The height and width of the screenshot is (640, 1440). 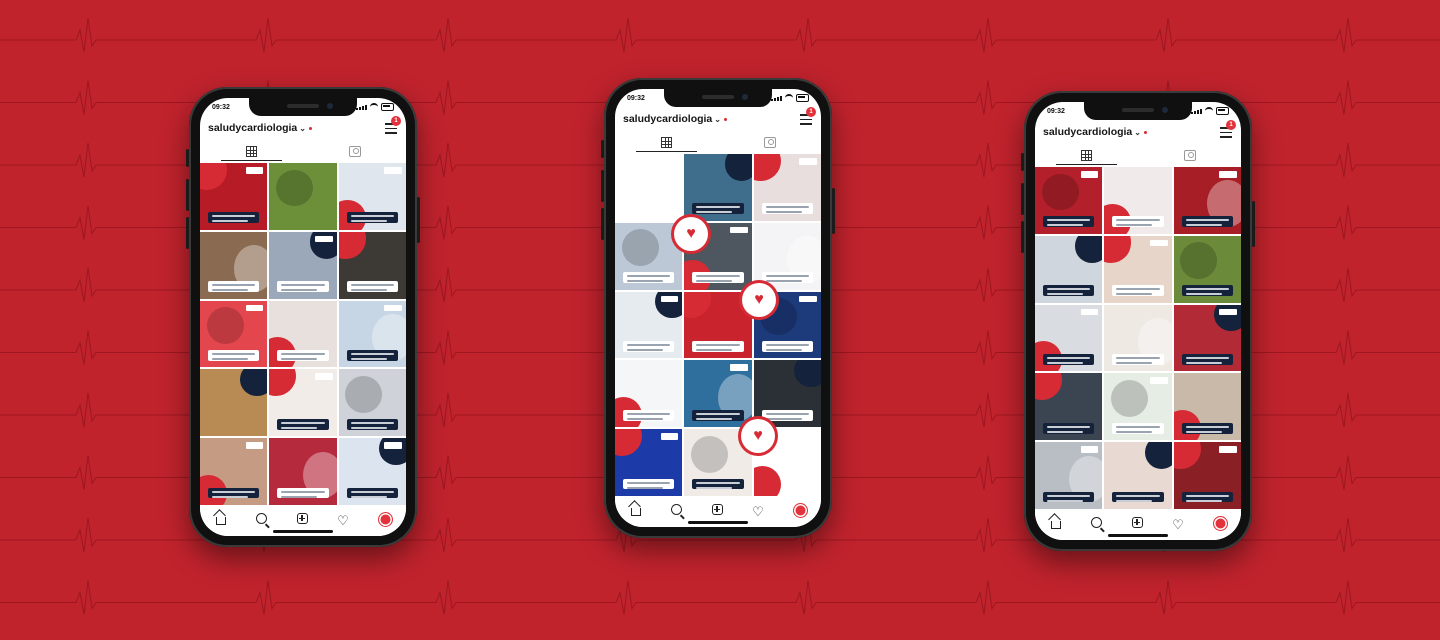 What do you see at coordinates (187, 233) in the screenshot?
I see `volume-down-button` at bounding box center [187, 233].